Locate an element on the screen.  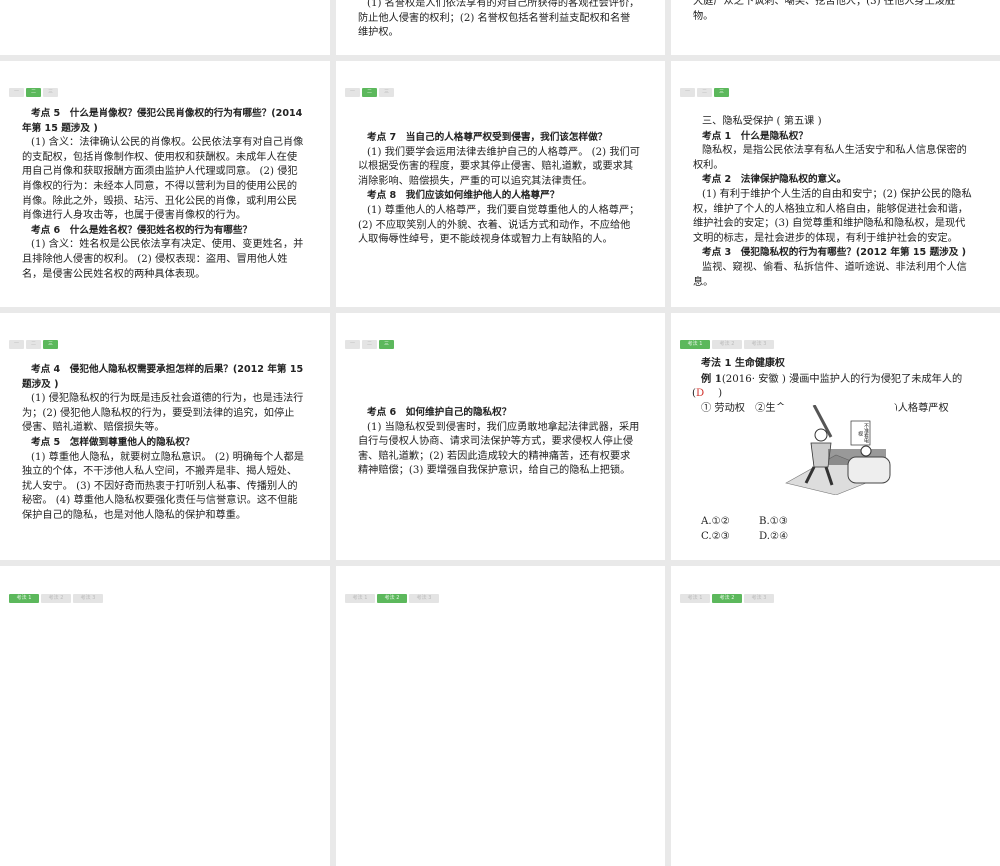
point-heading: 考点 7 当自己的人格尊严权受到侵害，我们该怎样做？ is located at coordinates (487, 137).